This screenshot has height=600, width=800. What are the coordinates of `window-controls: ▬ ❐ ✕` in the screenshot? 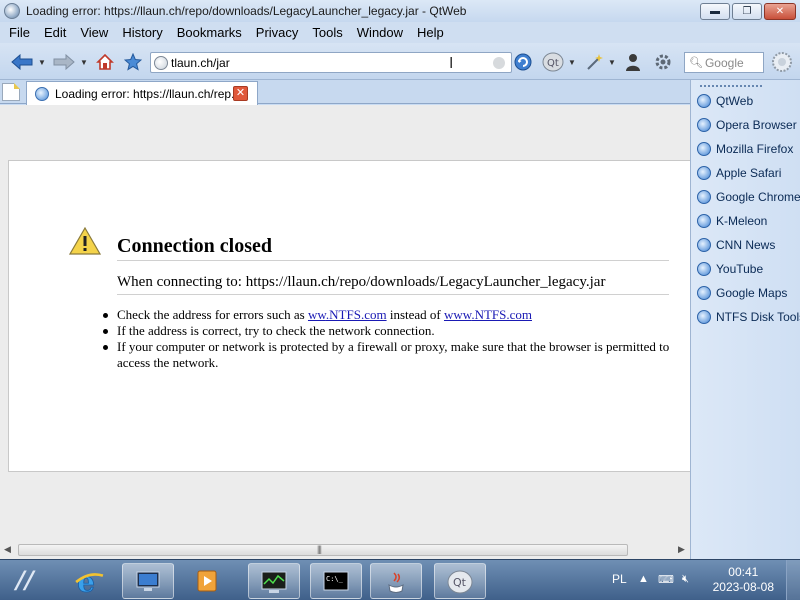 It's located at (748, 11).